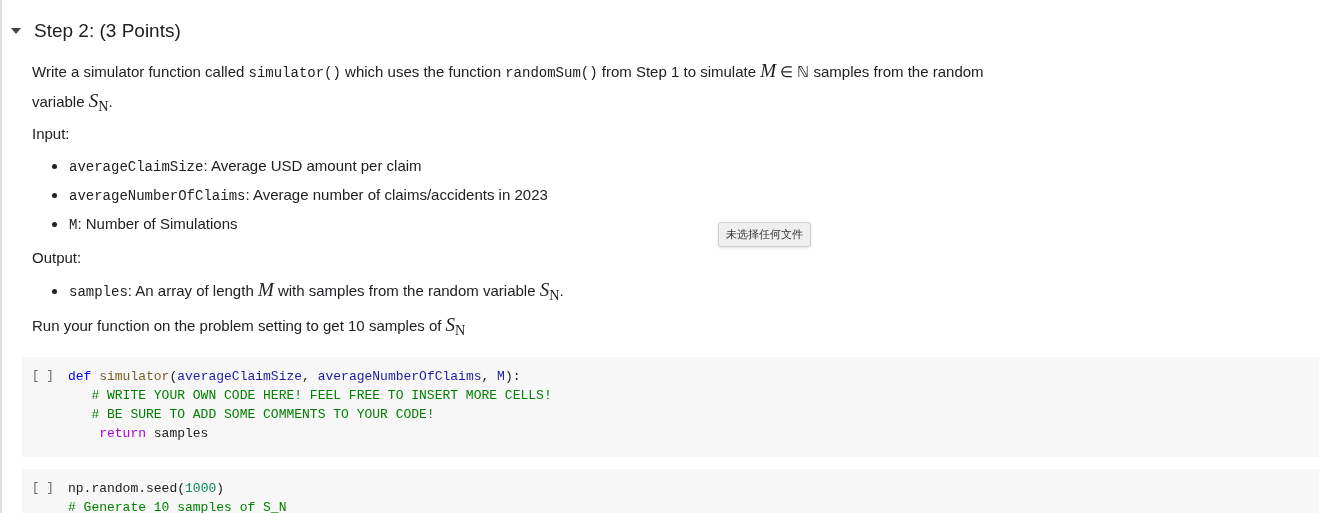  Describe the element at coordinates (107, 30) in the screenshot. I see `section-heading: Step 2: (3 Points)` at that location.